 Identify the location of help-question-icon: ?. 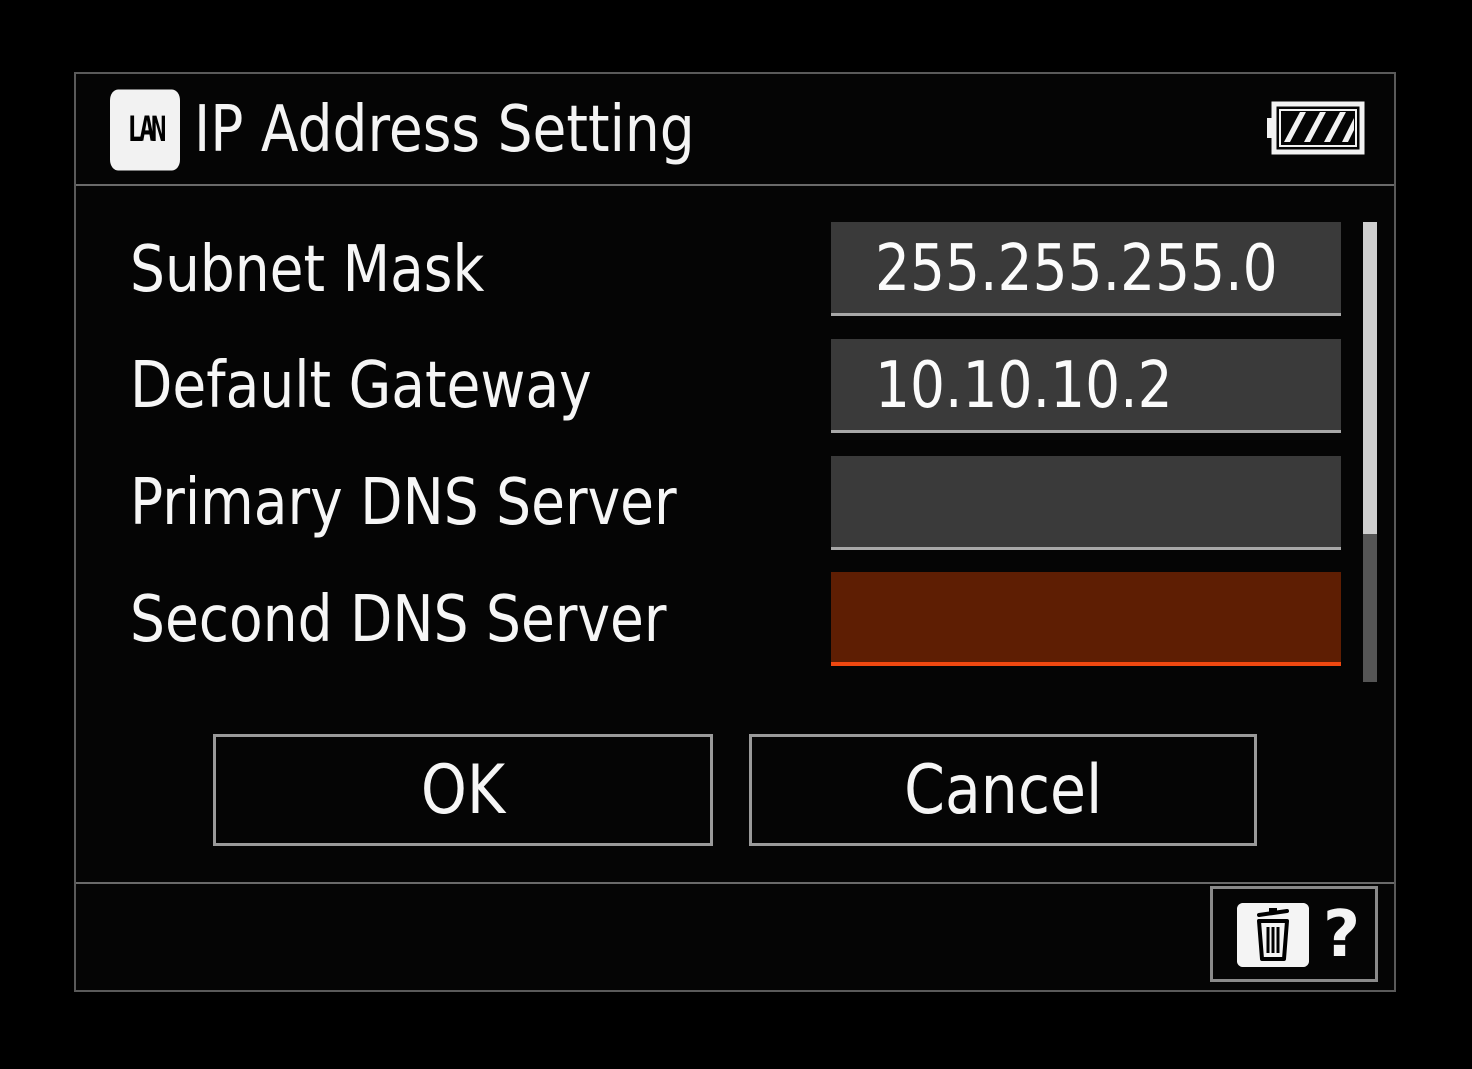
(1341, 935).